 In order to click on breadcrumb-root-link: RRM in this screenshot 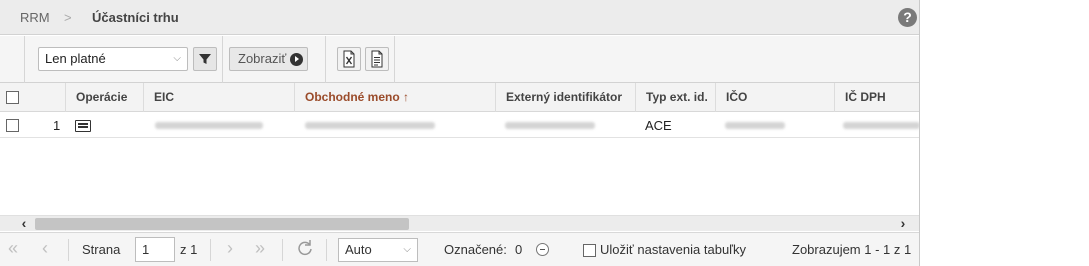, I will do `click(35, 17)`.